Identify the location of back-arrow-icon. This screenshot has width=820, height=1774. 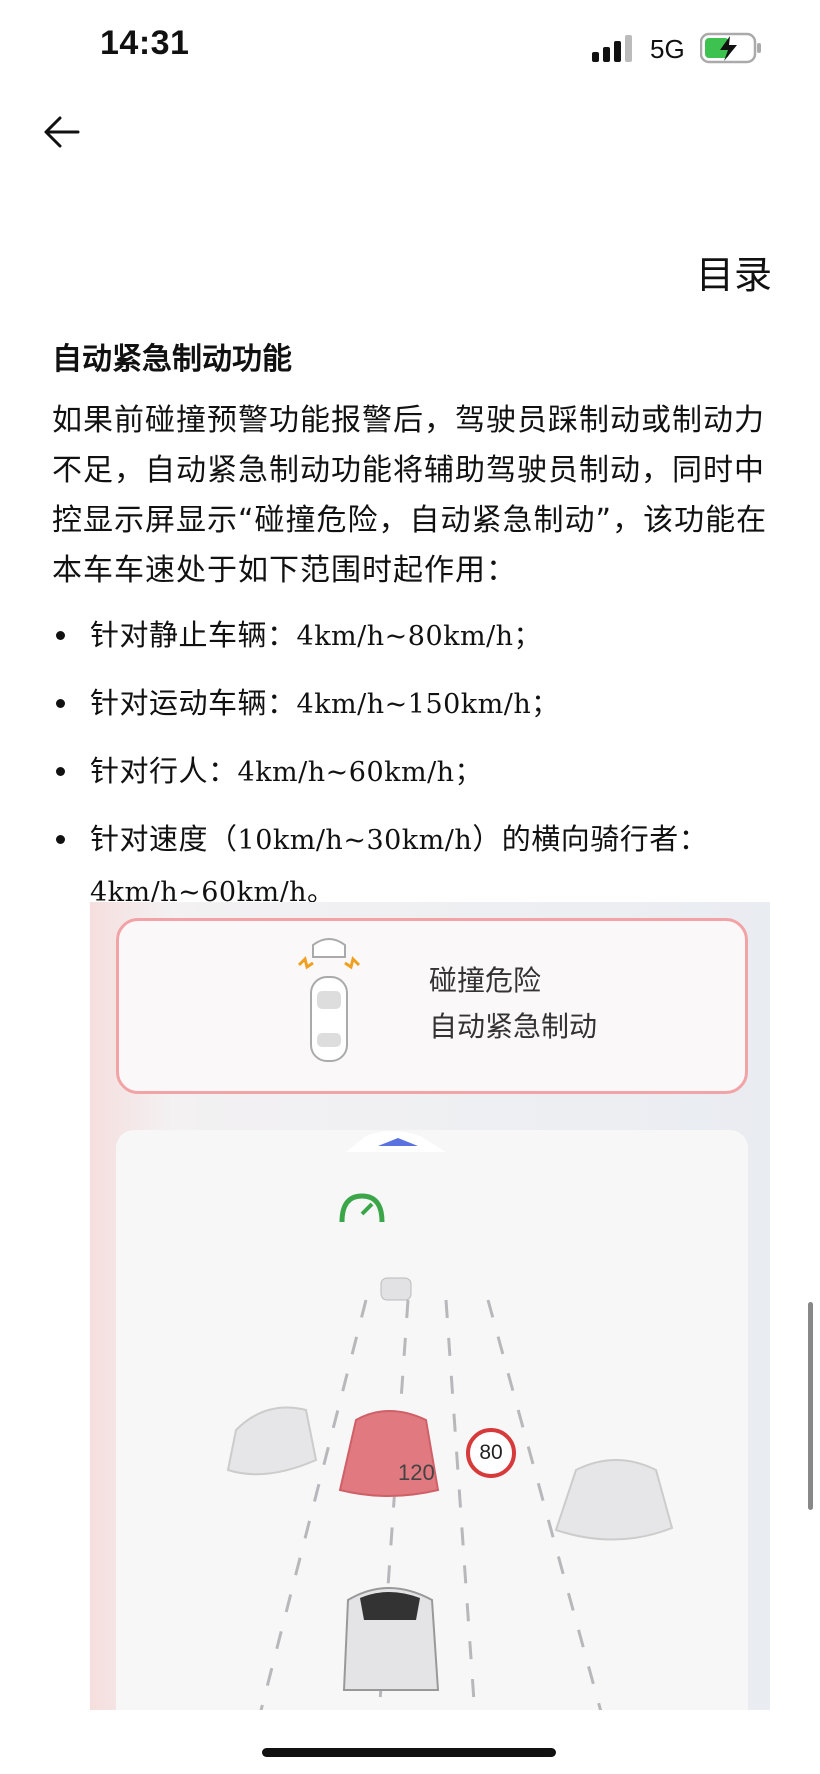
(62, 132).